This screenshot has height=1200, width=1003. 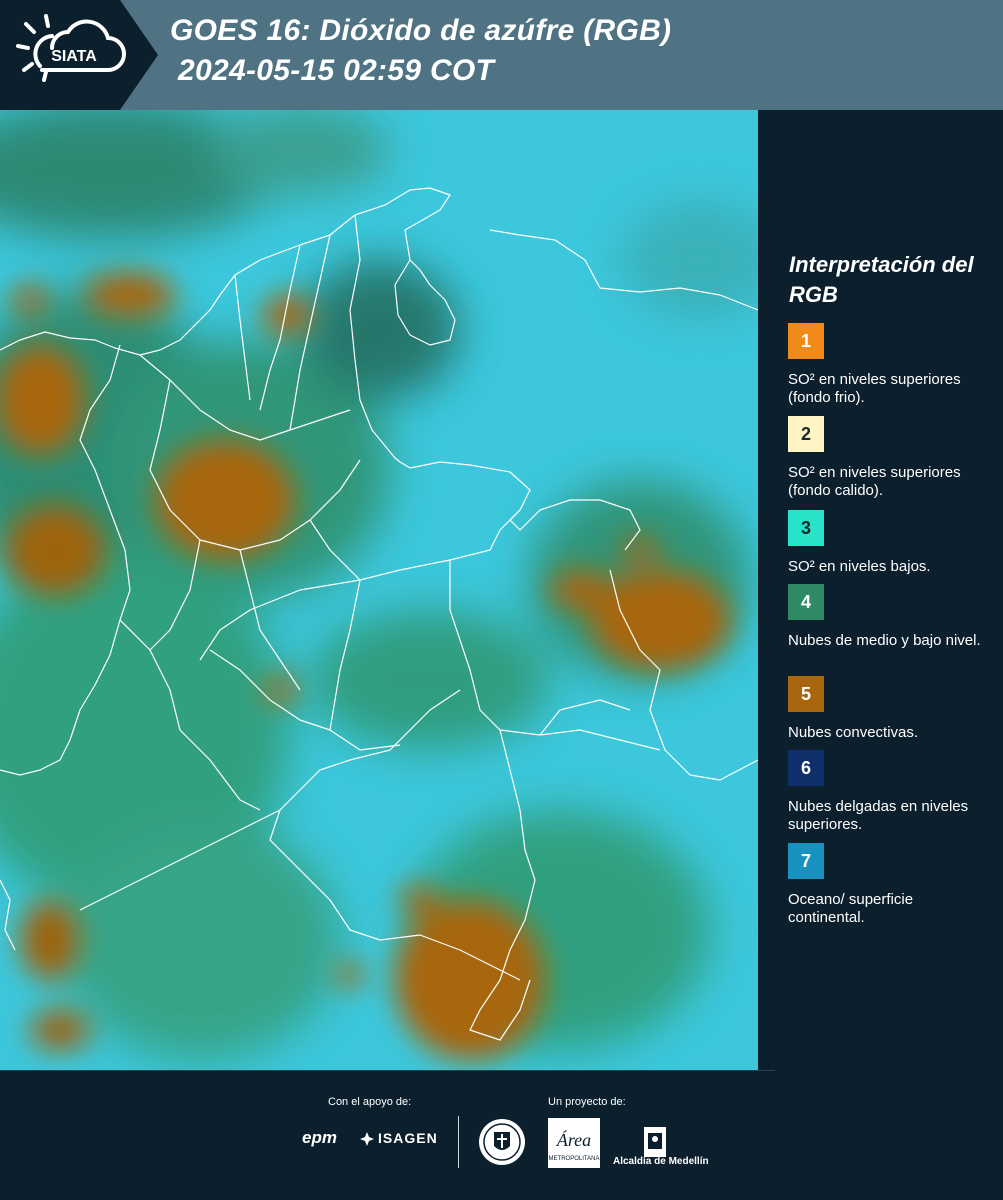 What do you see at coordinates (587, 1102) in the screenshot?
I see `project-label: Un proyecto de:` at bounding box center [587, 1102].